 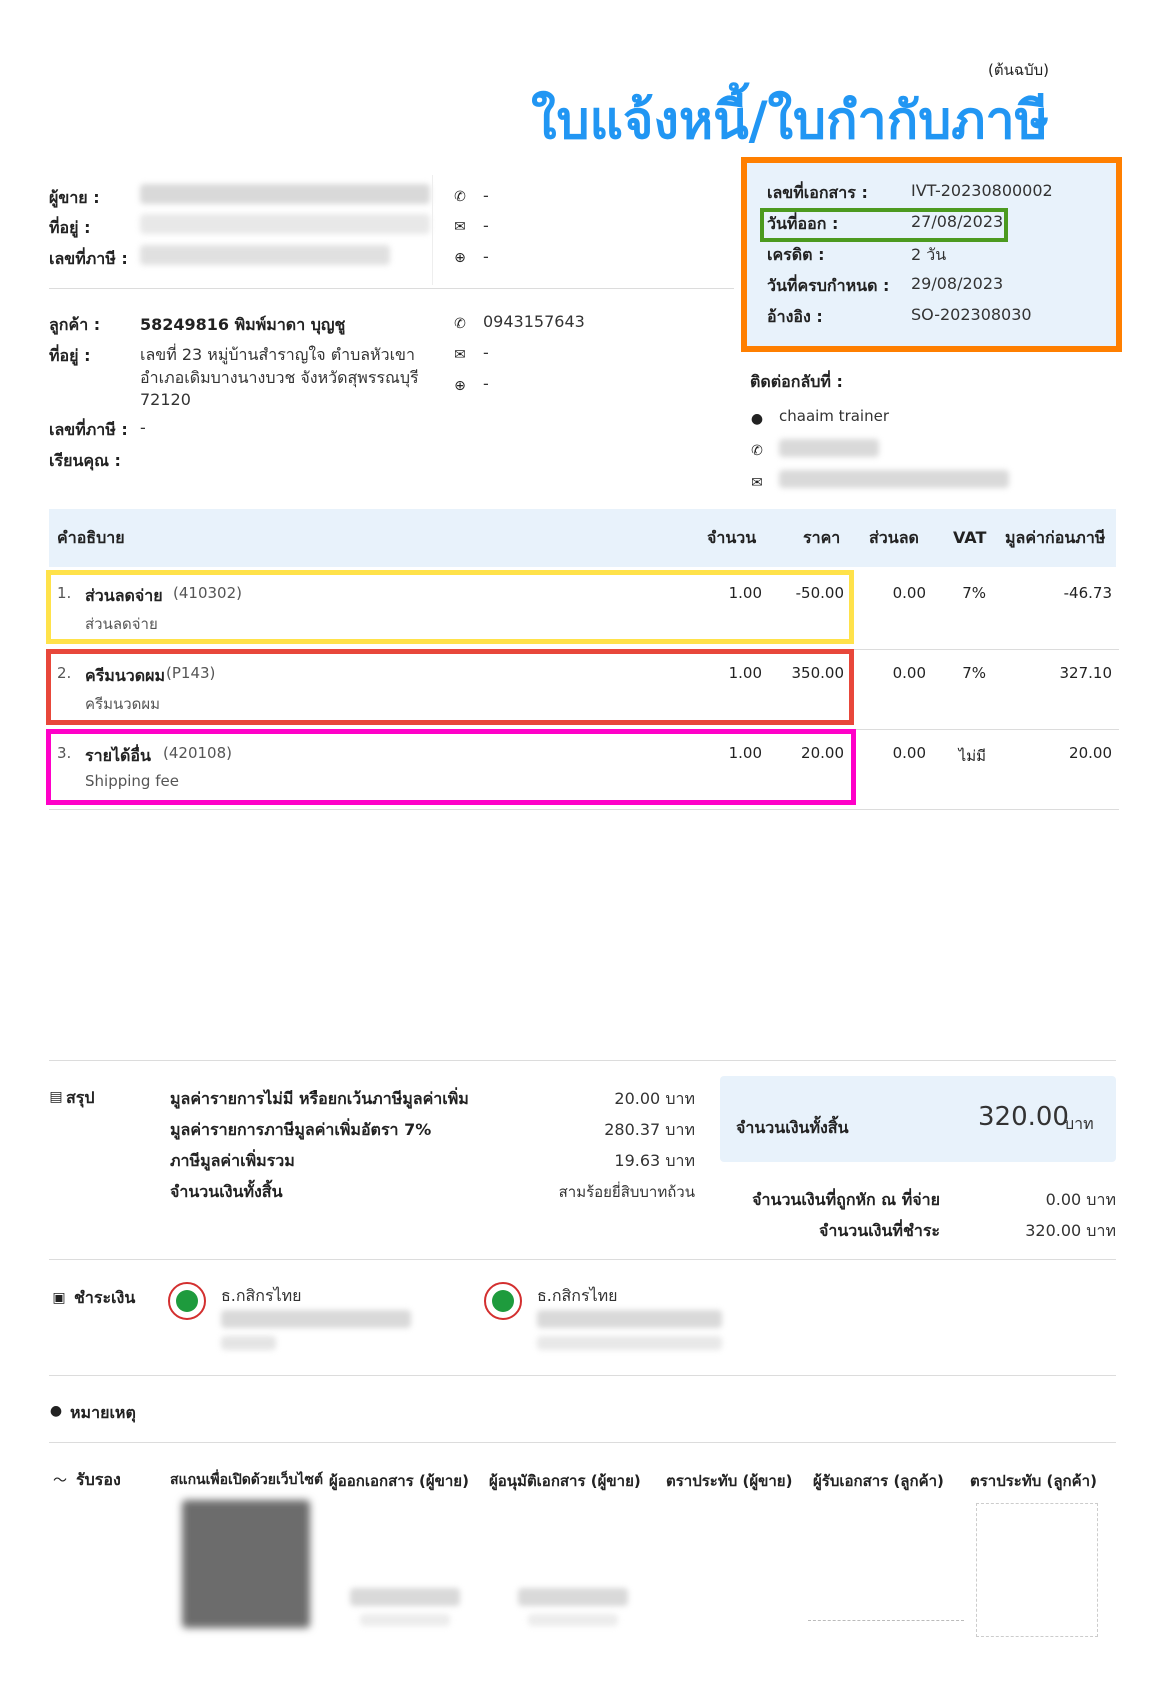 What do you see at coordinates (829, 448) in the screenshot?
I see `contact-phone-redacted` at bounding box center [829, 448].